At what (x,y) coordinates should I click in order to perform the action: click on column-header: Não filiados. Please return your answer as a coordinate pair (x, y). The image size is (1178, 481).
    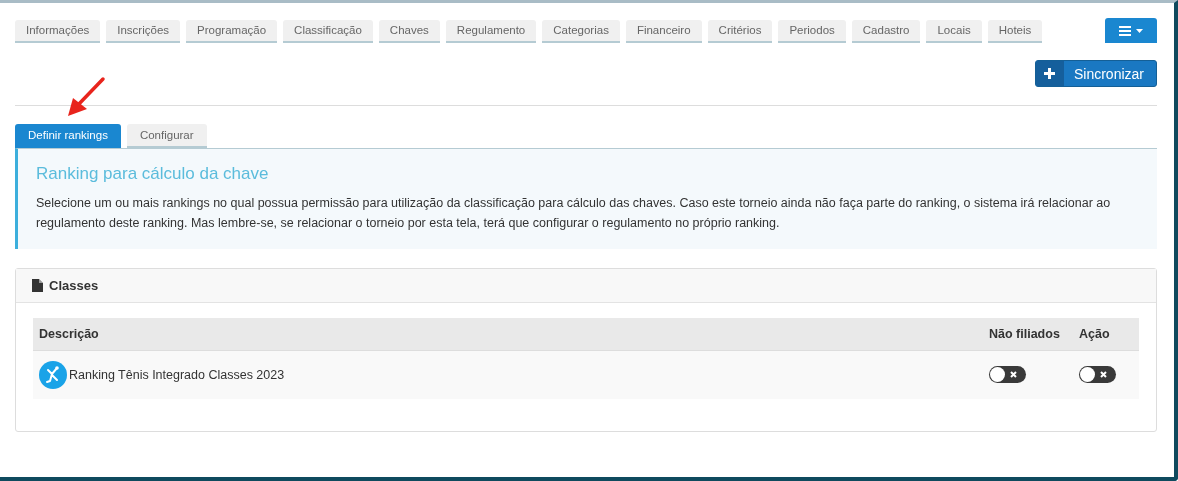
    Looking at the image, I should click on (1028, 334).